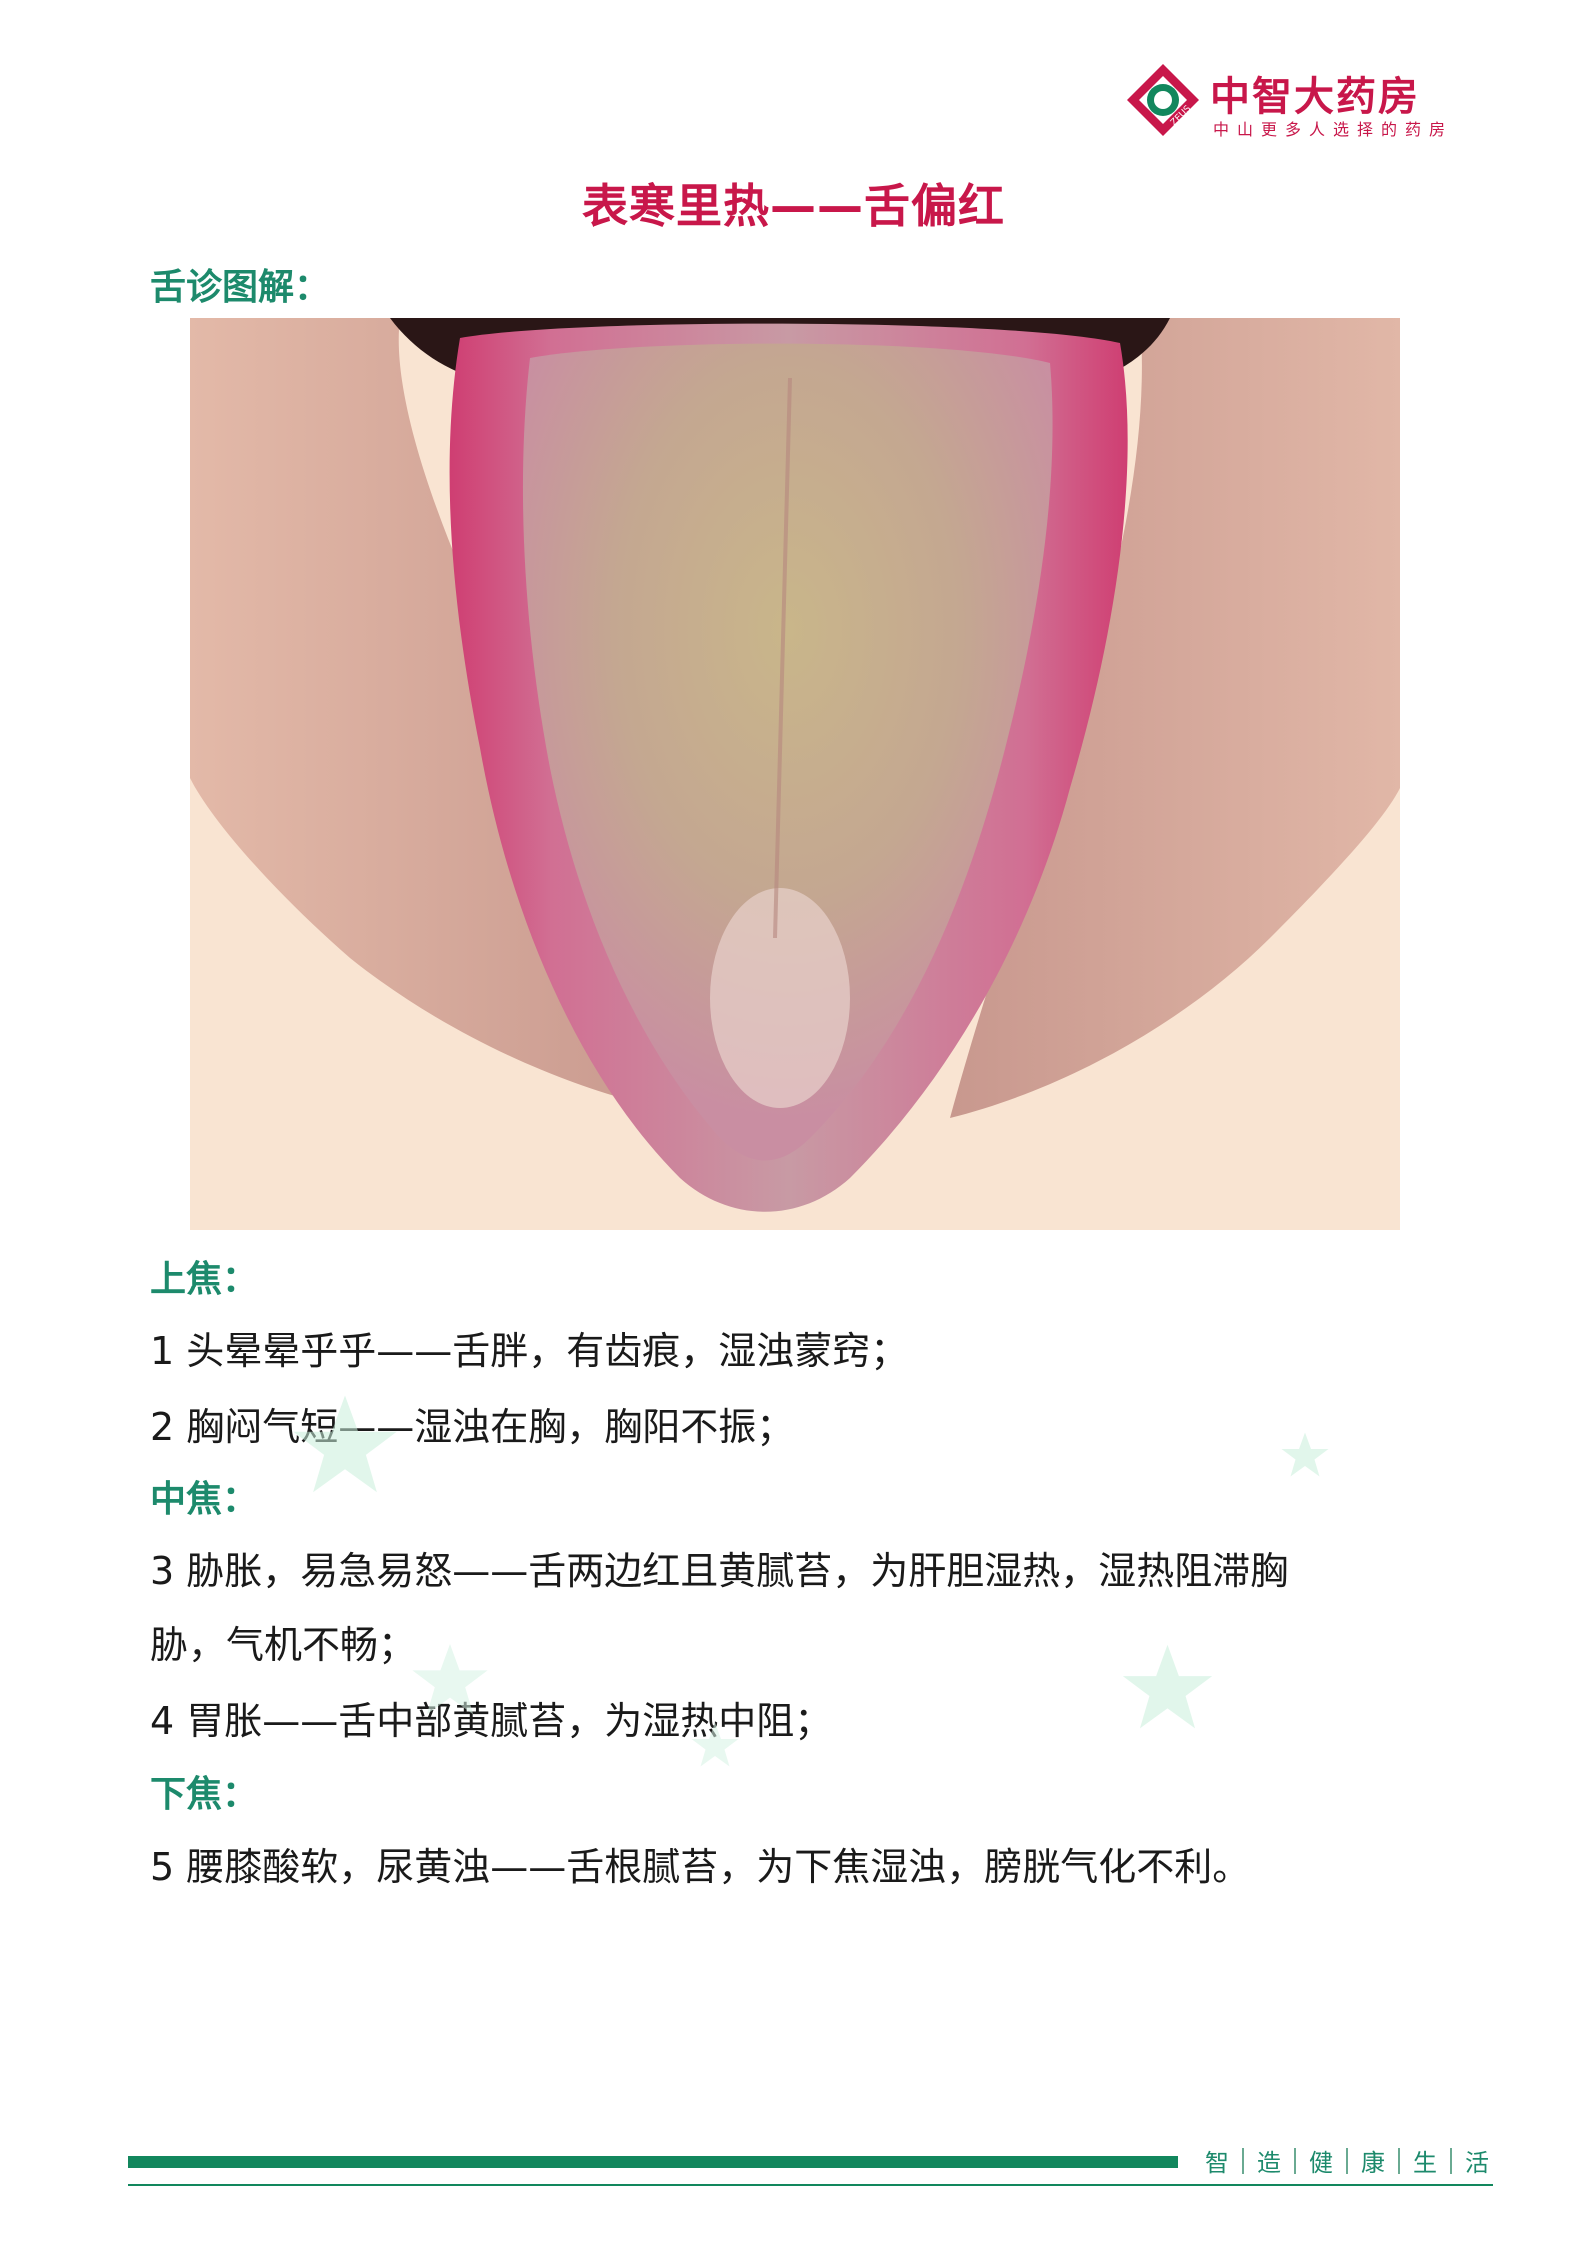 This screenshot has width=1587, height=2245. What do you see at coordinates (1315, 97) in the screenshot?
I see `brand-name: 中智大药房` at bounding box center [1315, 97].